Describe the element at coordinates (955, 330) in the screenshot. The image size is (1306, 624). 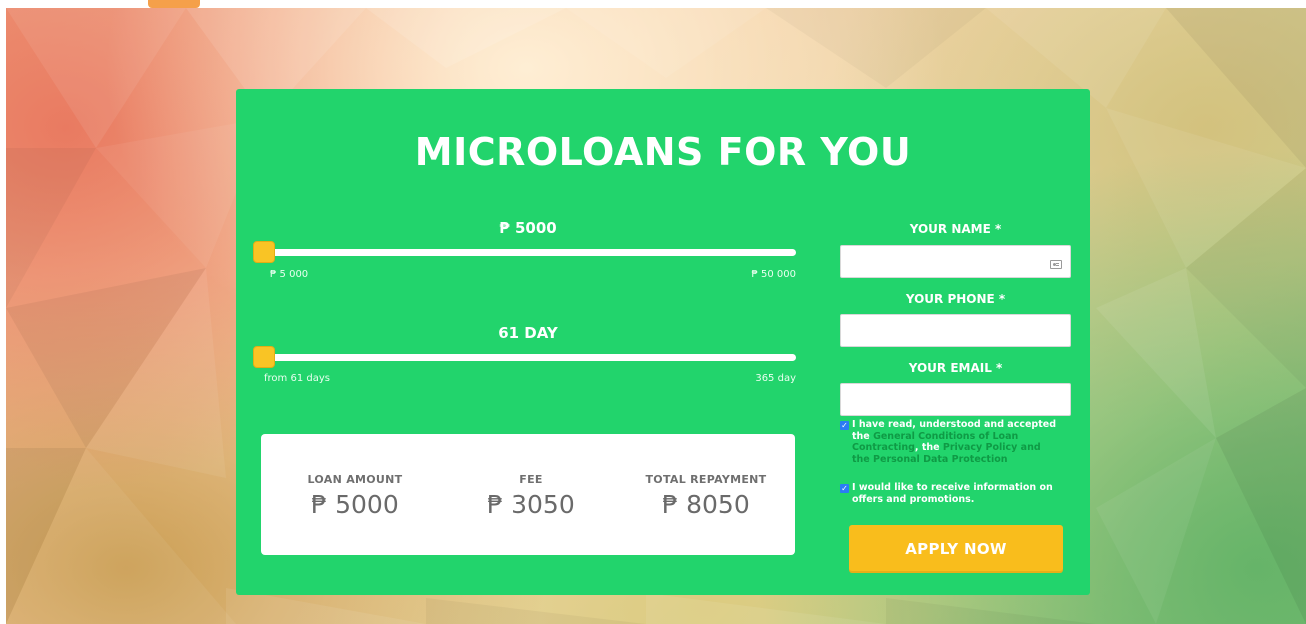
I see `phone-input` at that location.